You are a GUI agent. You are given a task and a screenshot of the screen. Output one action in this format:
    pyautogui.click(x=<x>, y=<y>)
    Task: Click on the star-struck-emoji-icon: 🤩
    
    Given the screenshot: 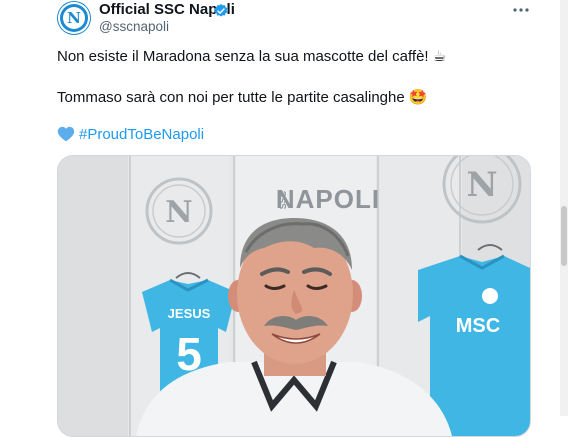 What is the action you would take?
    pyautogui.click(x=418, y=97)
    